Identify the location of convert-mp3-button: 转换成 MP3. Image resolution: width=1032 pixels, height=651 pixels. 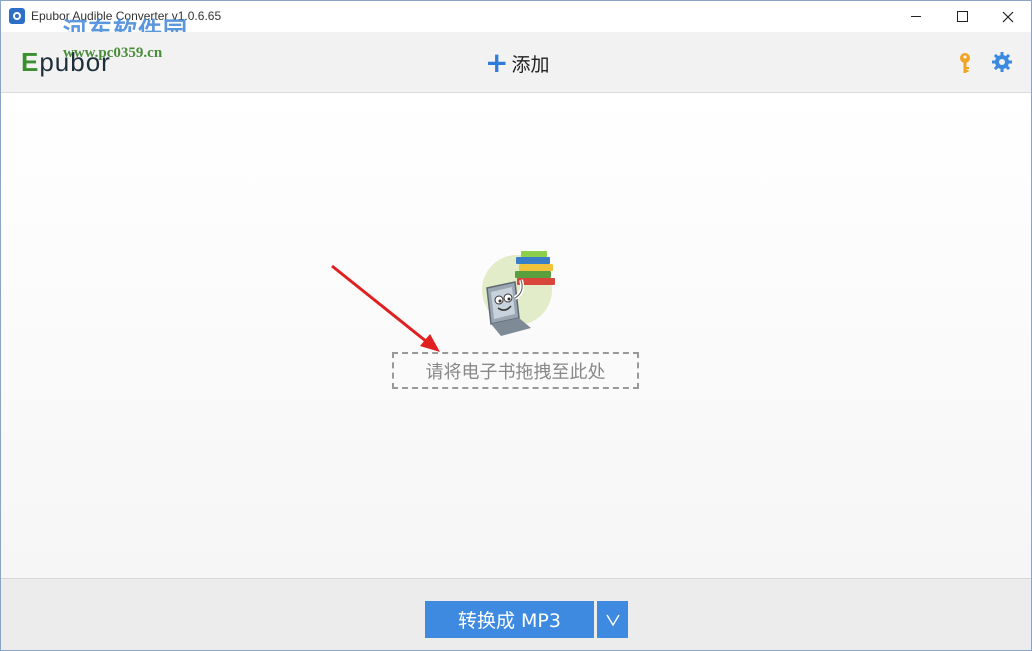
(509, 619).